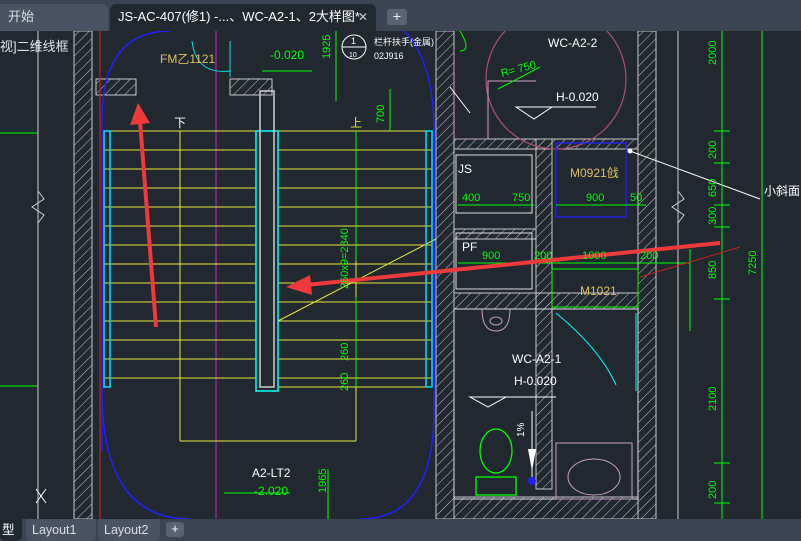 The image size is (801, 541). What do you see at coordinates (146, 454) in the screenshot?
I see `stair-outline` at bounding box center [146, 454].